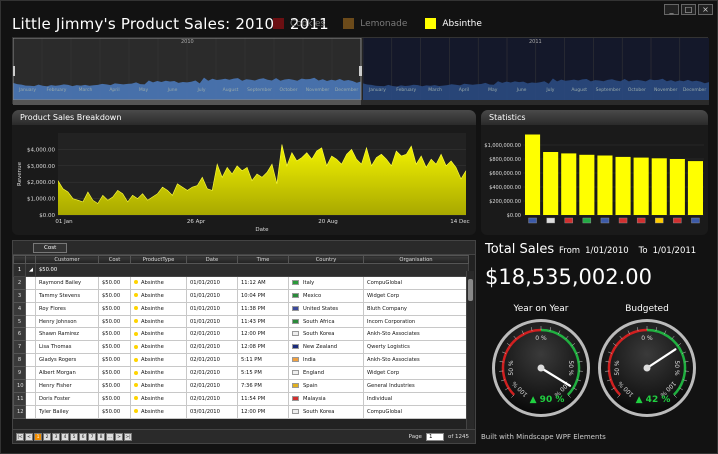 This screenshot has height=454, width=718. Describe the element at coordinates (705, 9) in the screenshot. I see `close-button: ×` at that location.